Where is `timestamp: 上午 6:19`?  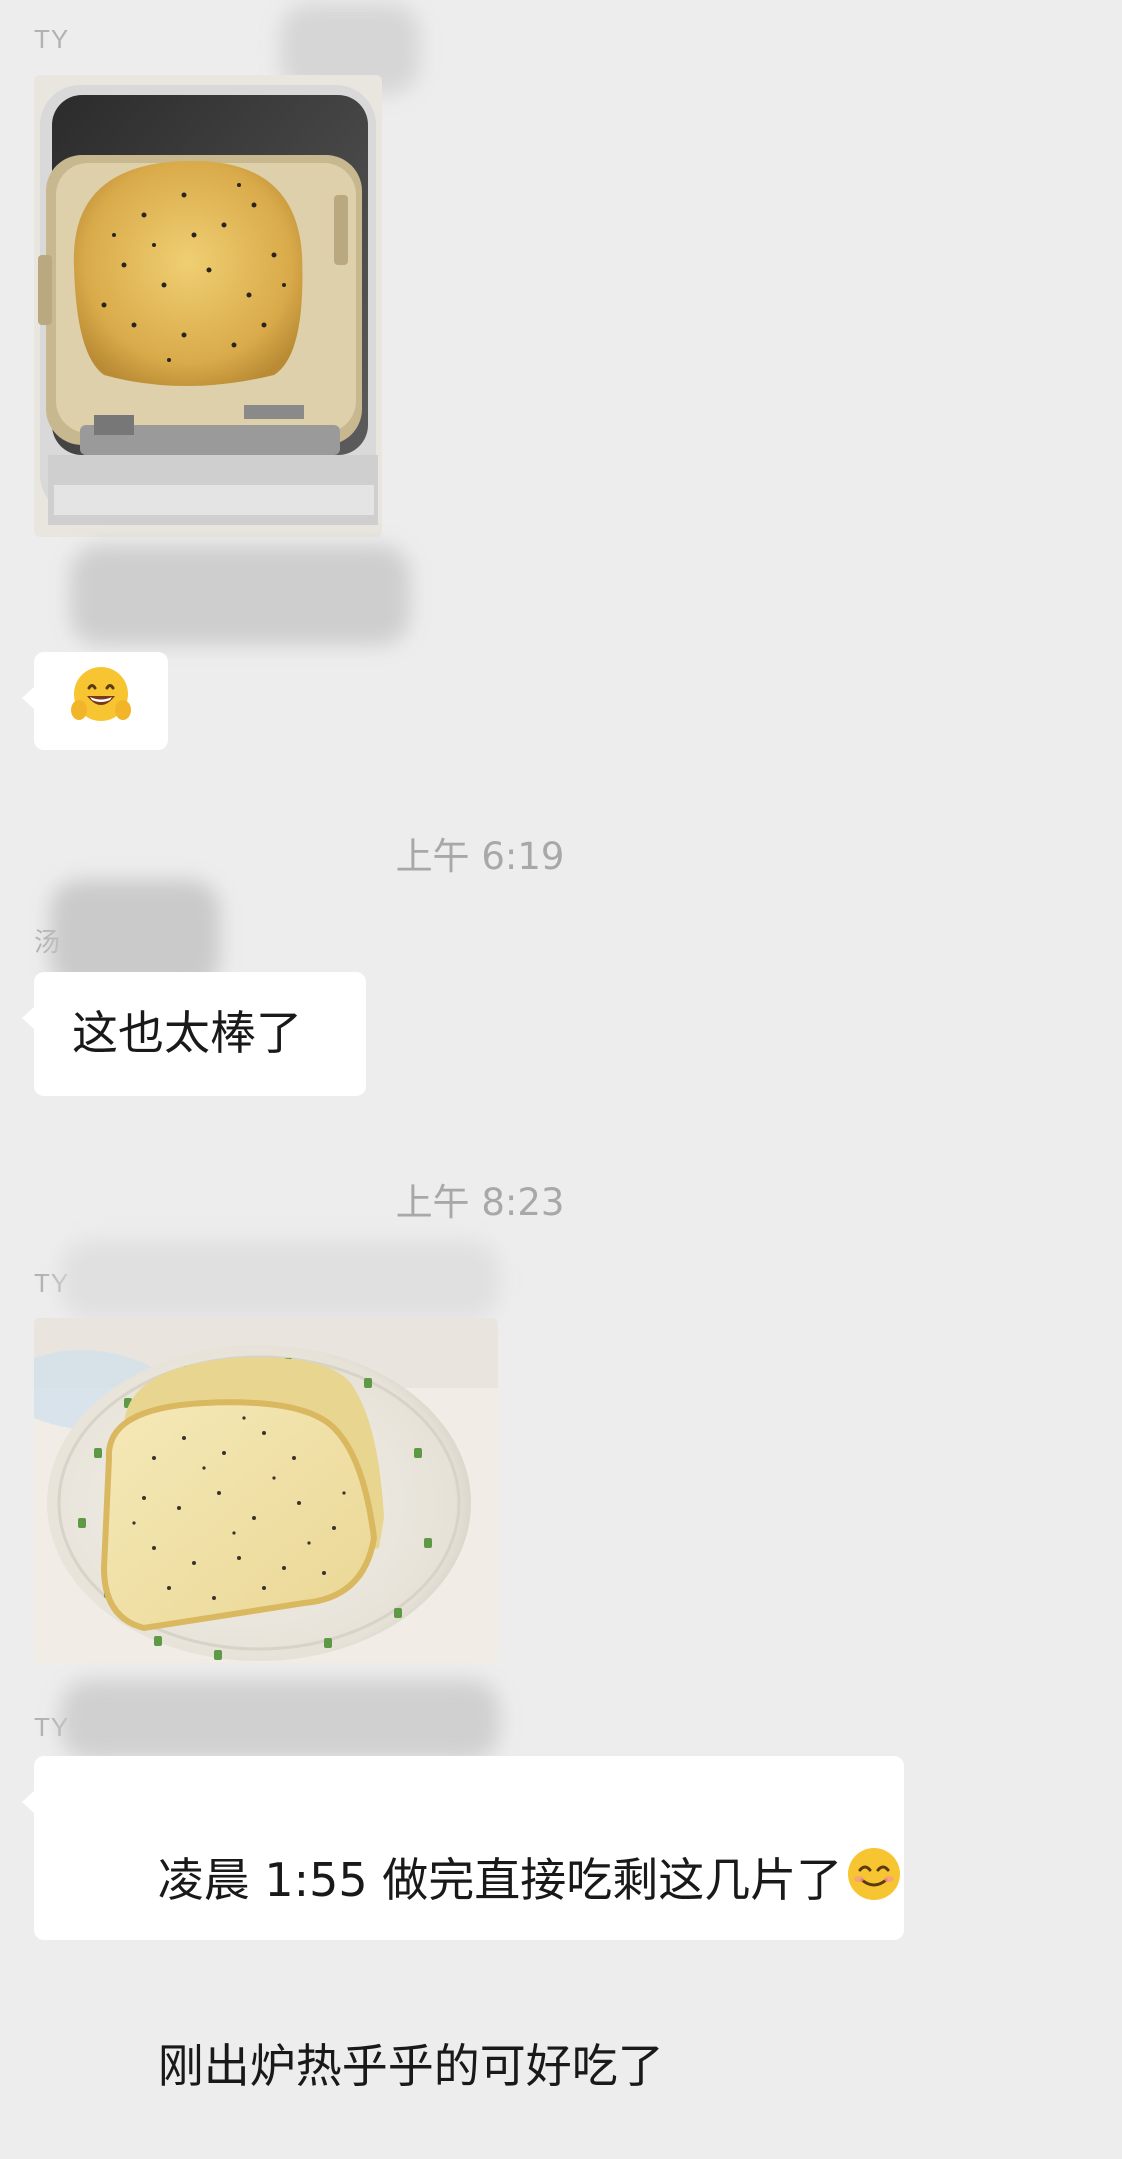
timestamp: 上午 6:19 is located at coordinates (480, 856).